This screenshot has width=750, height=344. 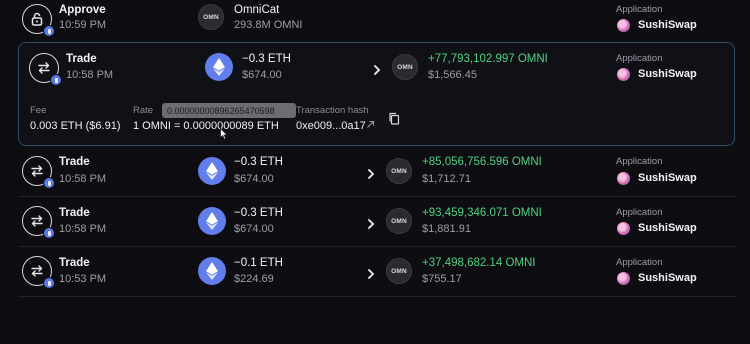 I want to click on received-amount: +77,793,102.997 OMNI, so click(x=488, y=59).